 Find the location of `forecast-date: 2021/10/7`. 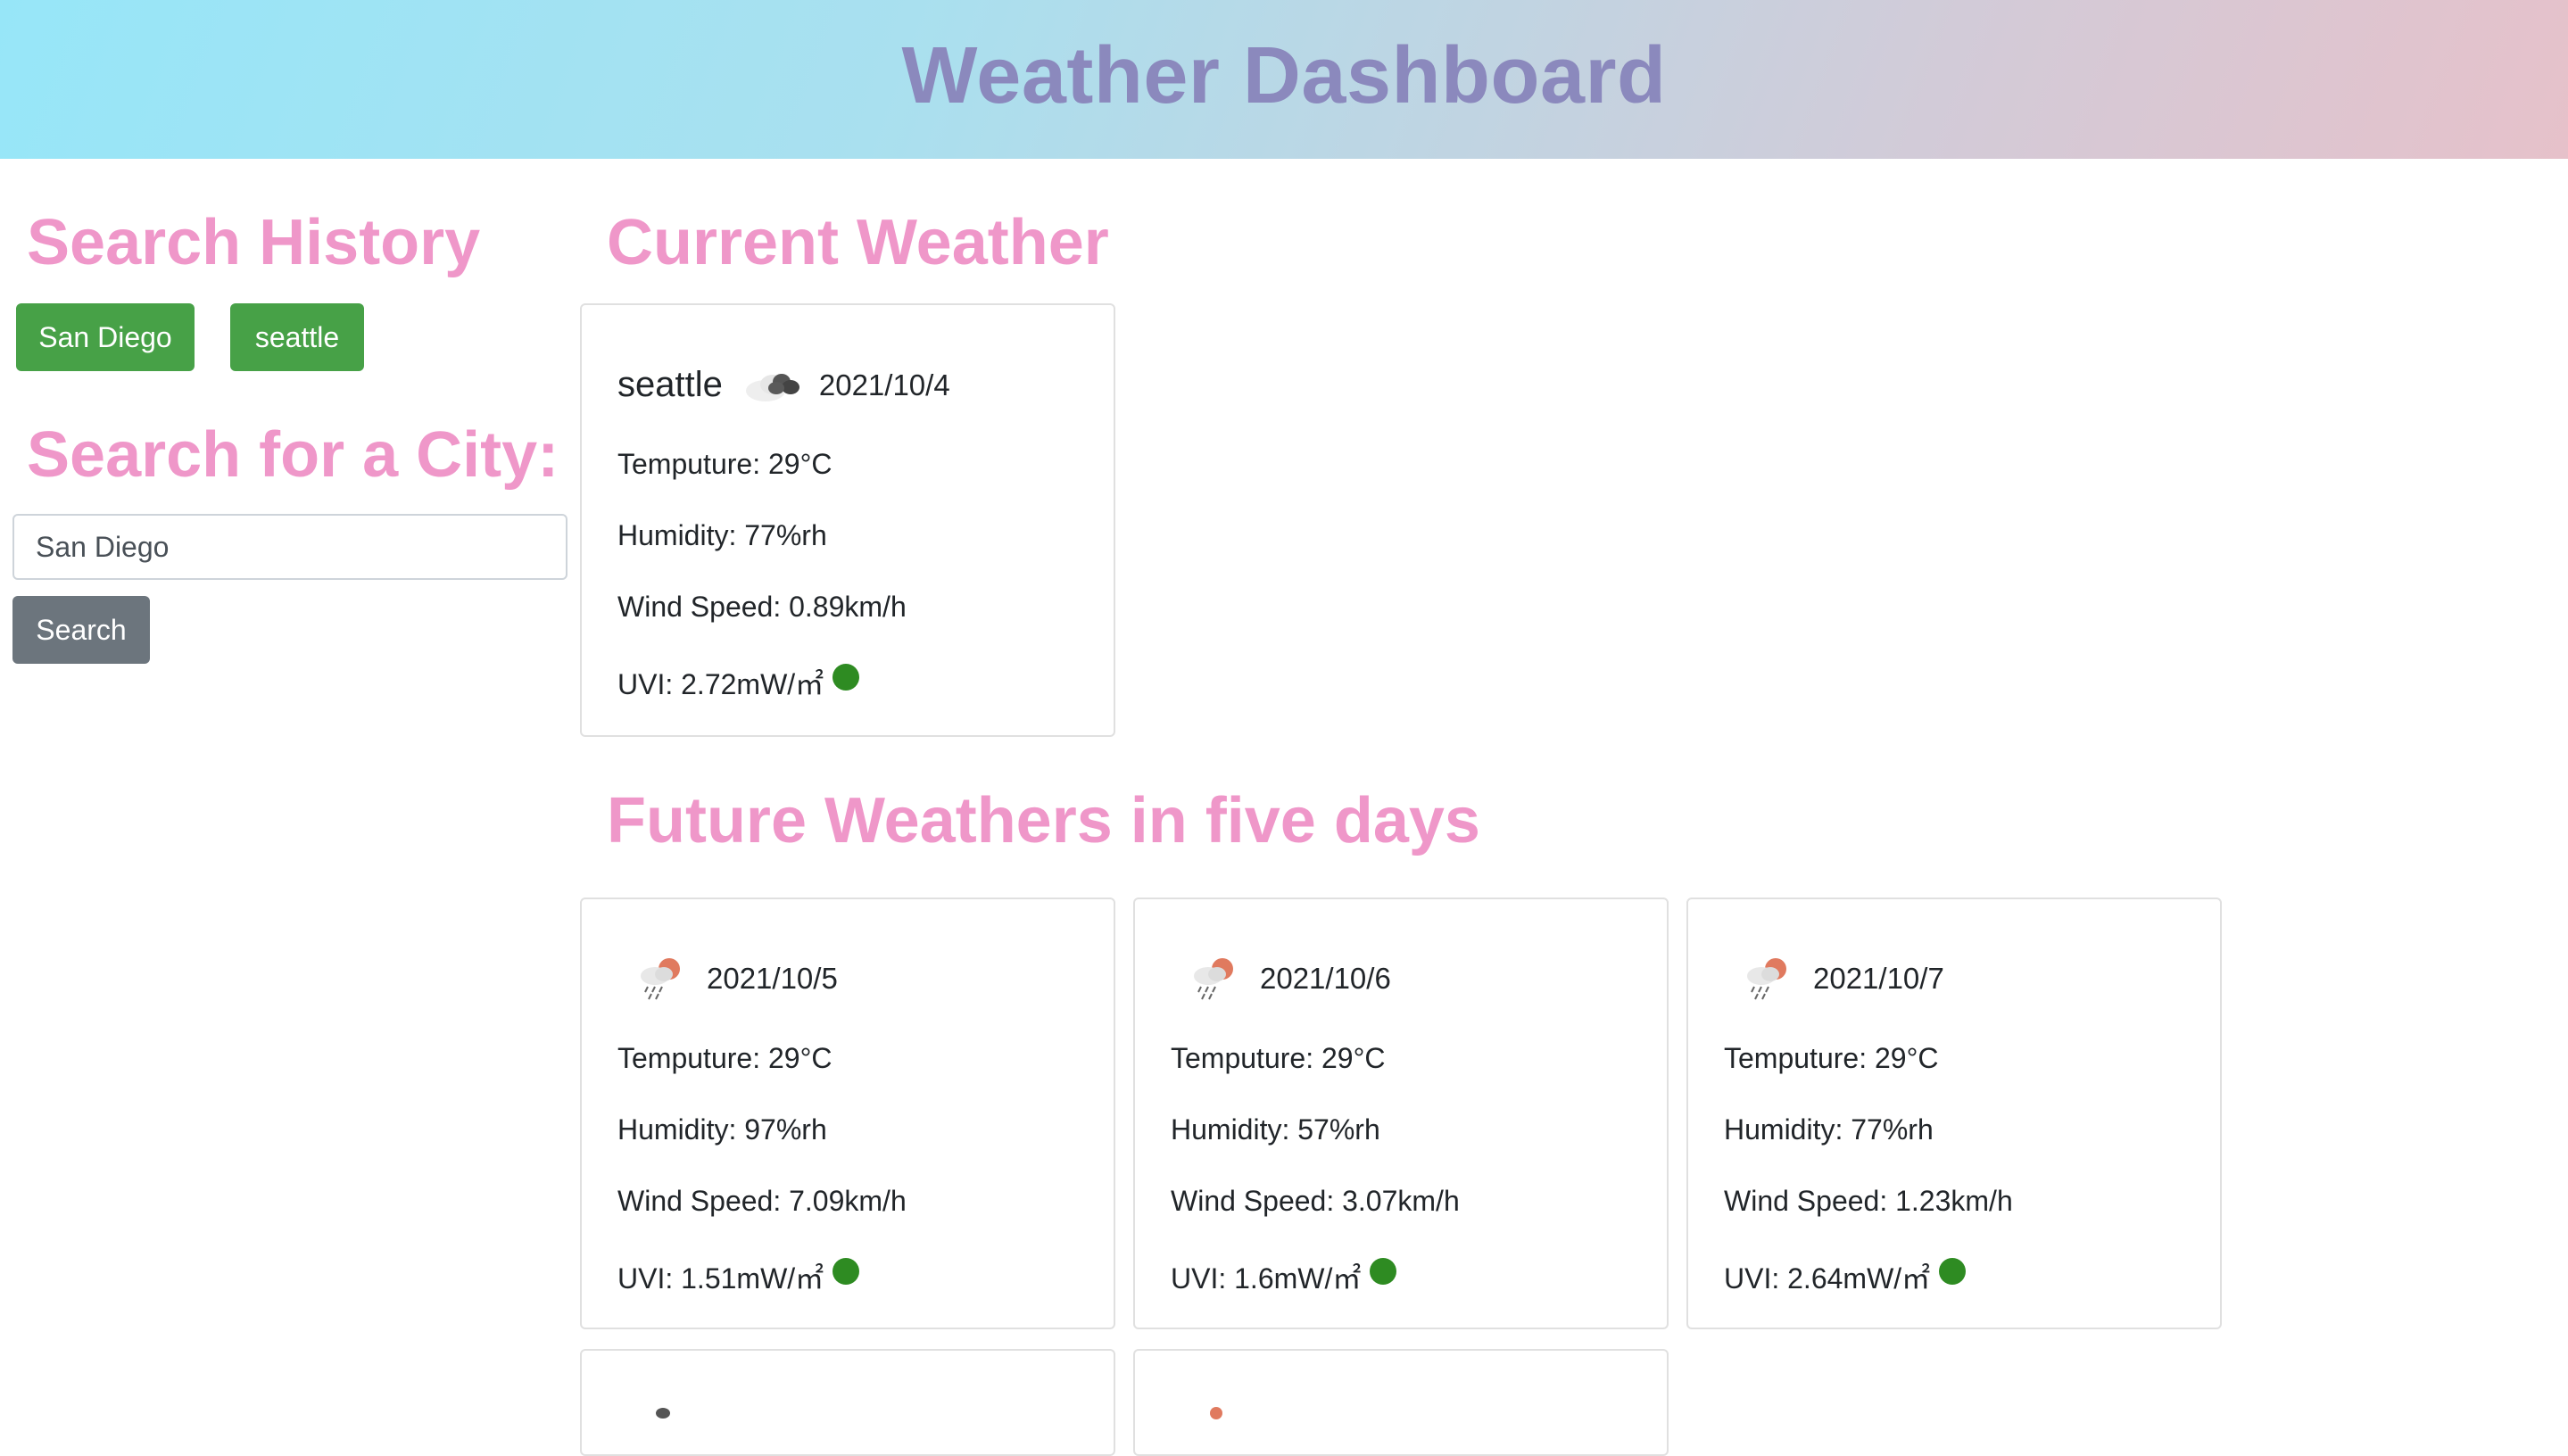

forecast-date: 2021/10/7 is located at coordinates (1878, 978).